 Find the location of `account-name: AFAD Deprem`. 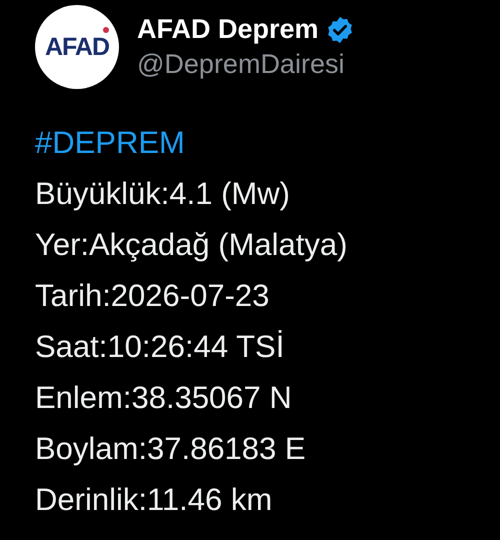

account-name: AFAD Deprem is located at coordinates (228, 29).